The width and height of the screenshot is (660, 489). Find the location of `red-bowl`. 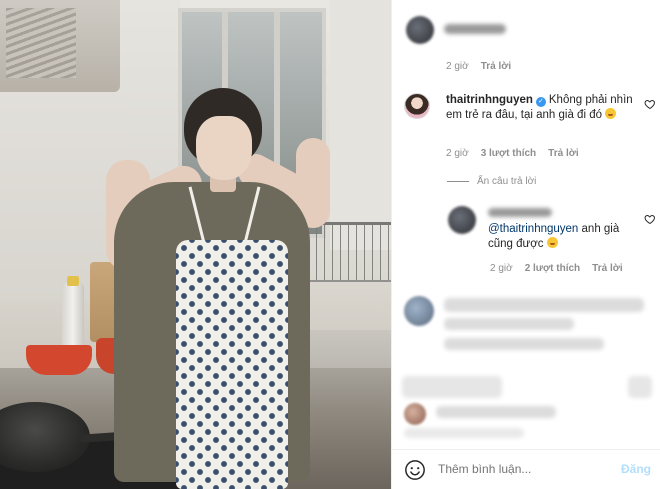

red-bowl is located at coordinates (59, 360).